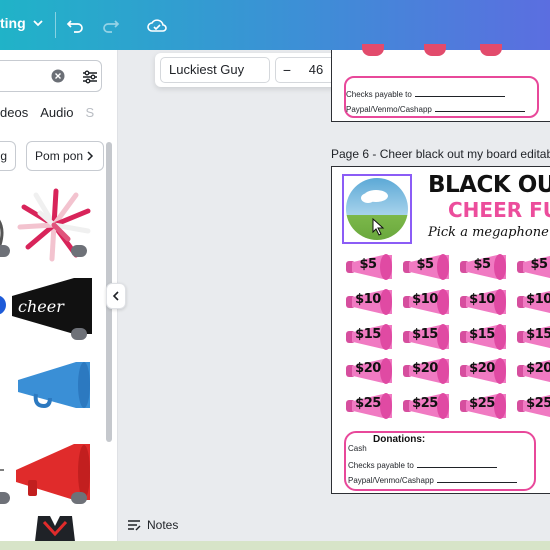  I want to click on search-input, so click(51, 76).